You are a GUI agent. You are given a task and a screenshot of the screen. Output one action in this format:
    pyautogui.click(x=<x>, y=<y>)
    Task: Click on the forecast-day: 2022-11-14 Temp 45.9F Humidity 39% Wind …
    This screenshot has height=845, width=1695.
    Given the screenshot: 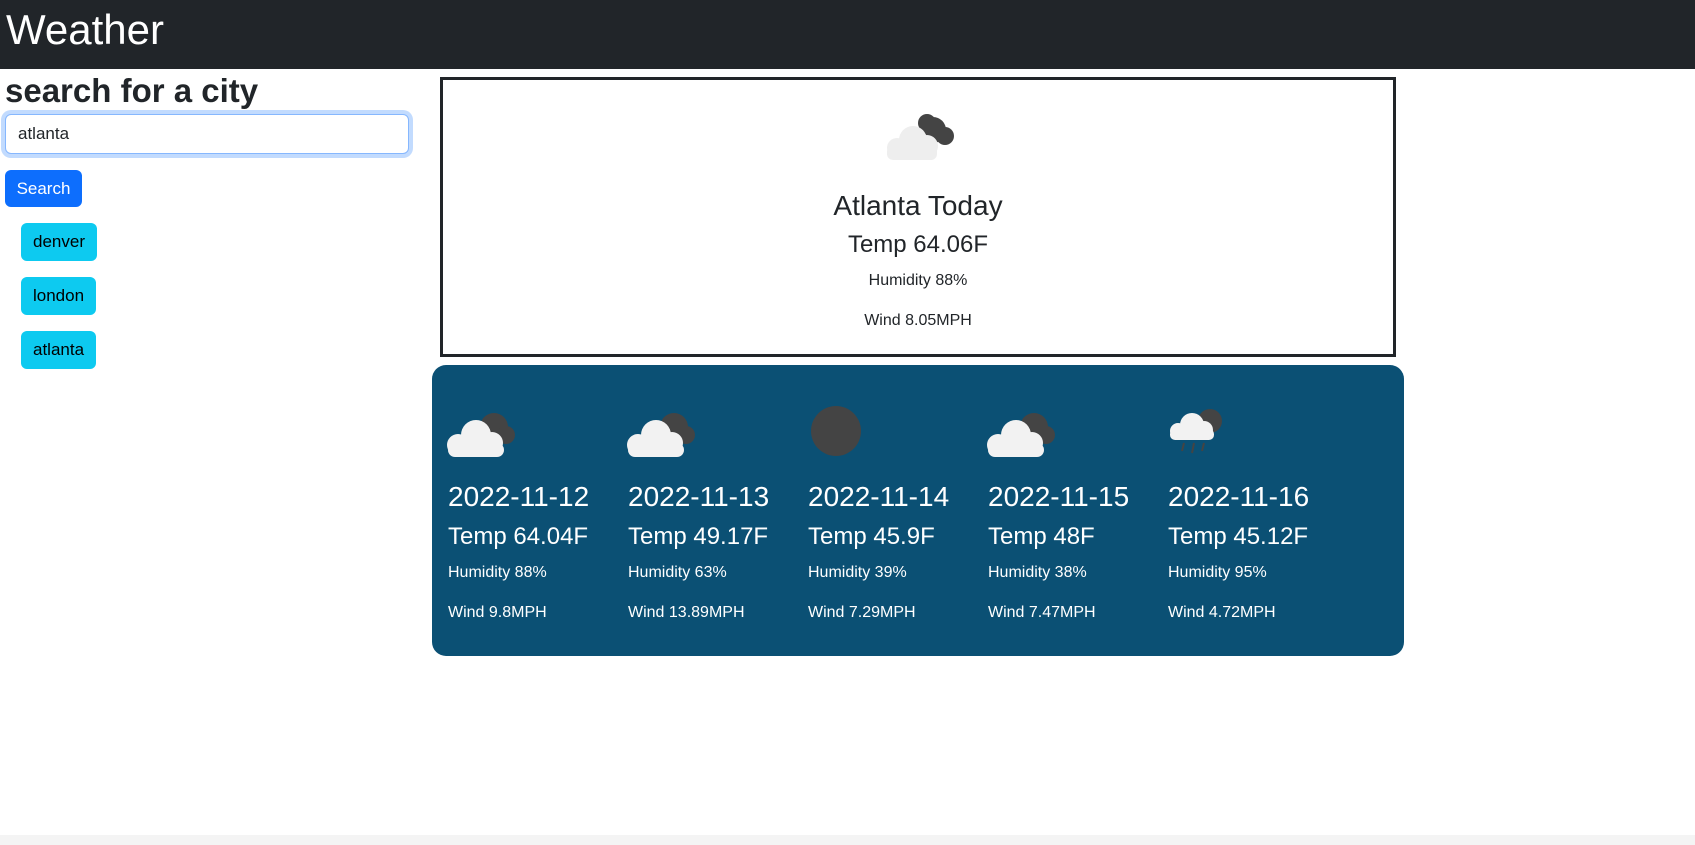 What is the action you would take?
    pyautogui.click(x=877, y=510)
    